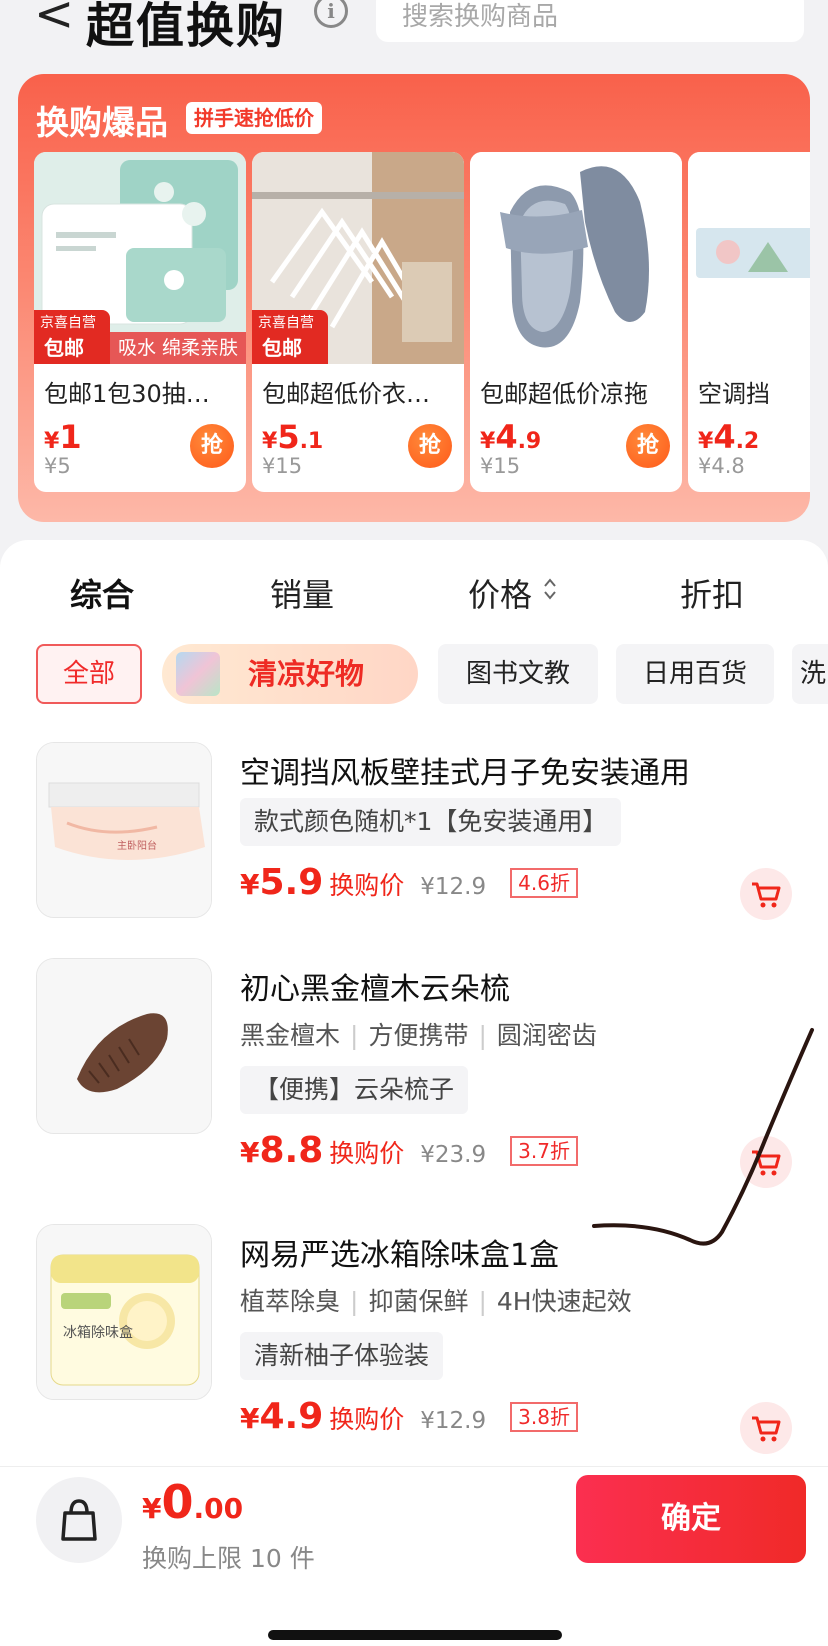 The width and height of the screenshot is (828, 1646). What do you see at coordinates (137, 845) in the screenshot?
I see `svg-text: 主卧阳台` at bounding box center [137, 845].